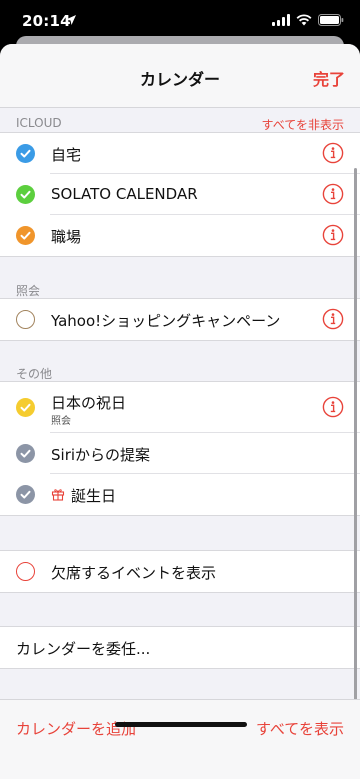 The height and width of the screenshot is (779, 360). What do you see at coordinates (180, 235) in the screenshot?
I see `calendar-row-work: 職場` at bounding box center [180, 235].